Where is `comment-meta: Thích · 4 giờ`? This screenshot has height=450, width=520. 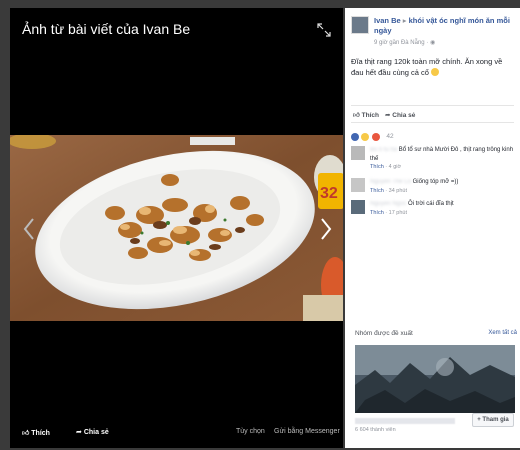 comment-meta: Thích · 4 giờ is located at coordinates (386, 167).